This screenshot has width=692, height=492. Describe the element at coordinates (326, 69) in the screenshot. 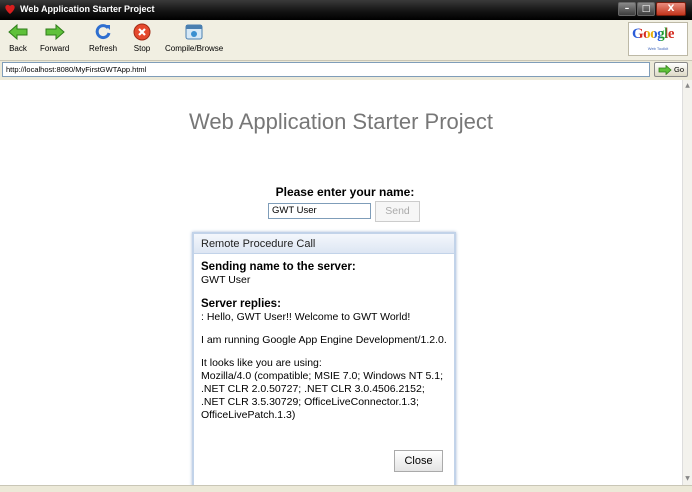

I see `url-field: http://localhost:8080/MyFirstGWTApp.html` at that location.